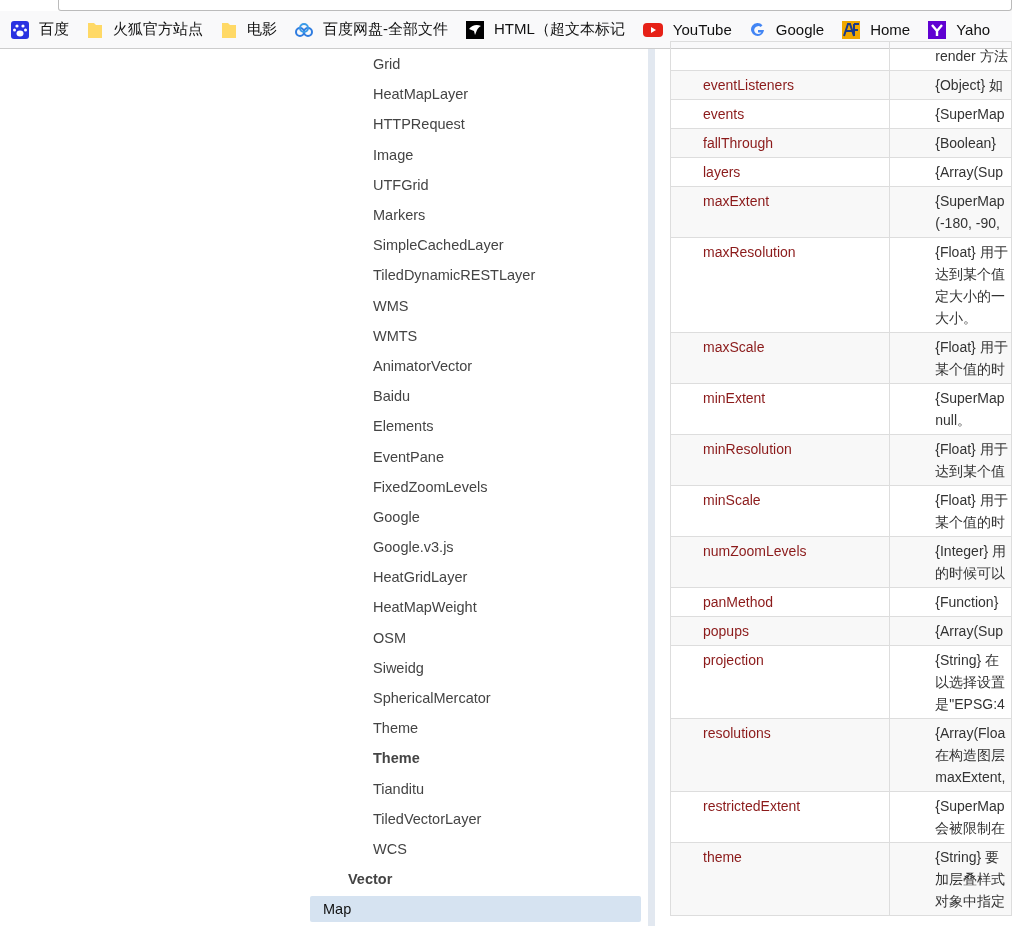 Image resolution: width=1012 pixels, height=926 pixels. Describe the element at coordinates (950, 460) in the screenshot. I see `description-cell: {Float} 用于 达到某个值` at that location.